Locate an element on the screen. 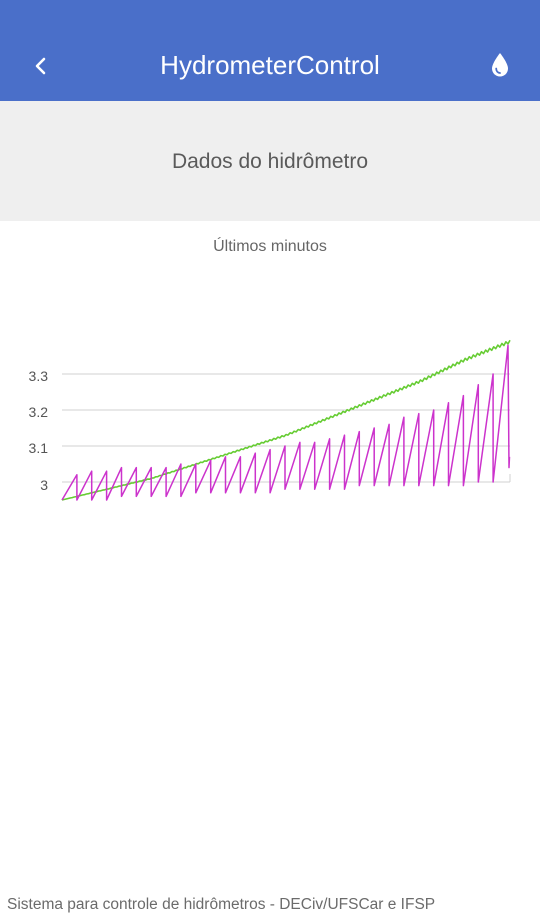 This screenshot has width=540, height=924. chart-title: Últimos minutos is located at coordinates (270, 246).